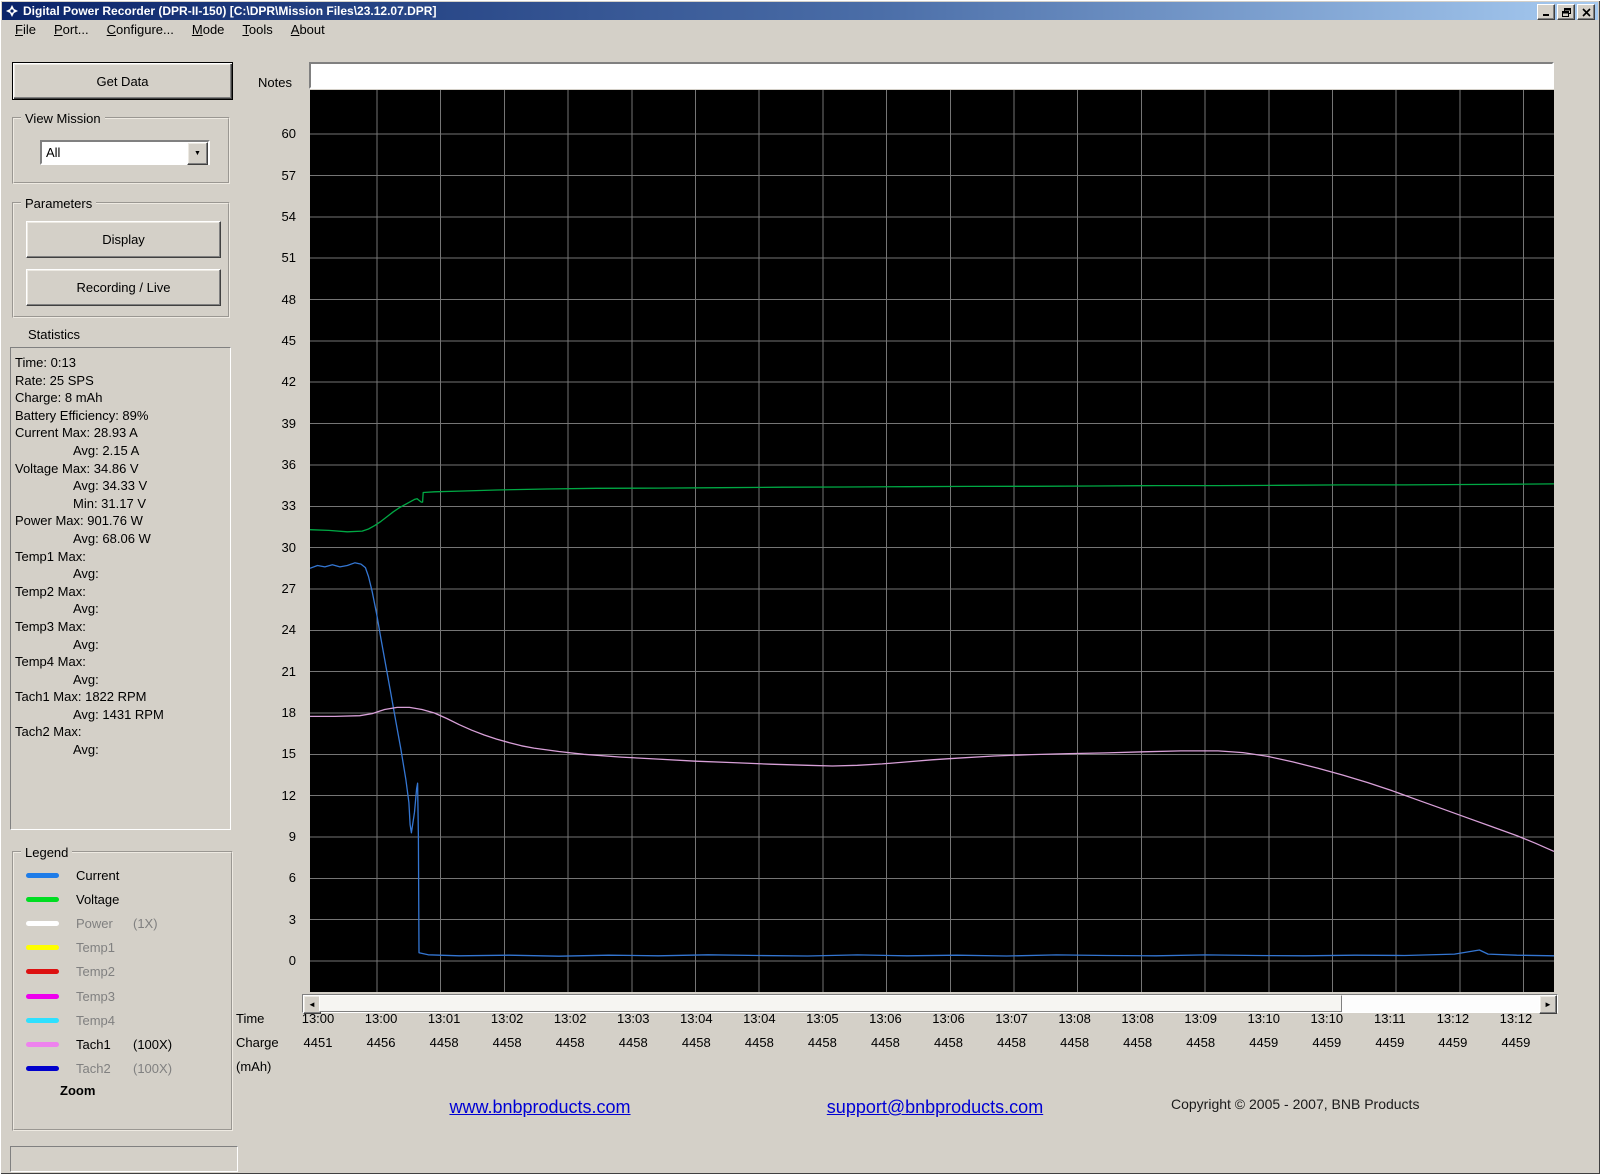  I want to click on charge-value: 4451, so click(318, 1042).